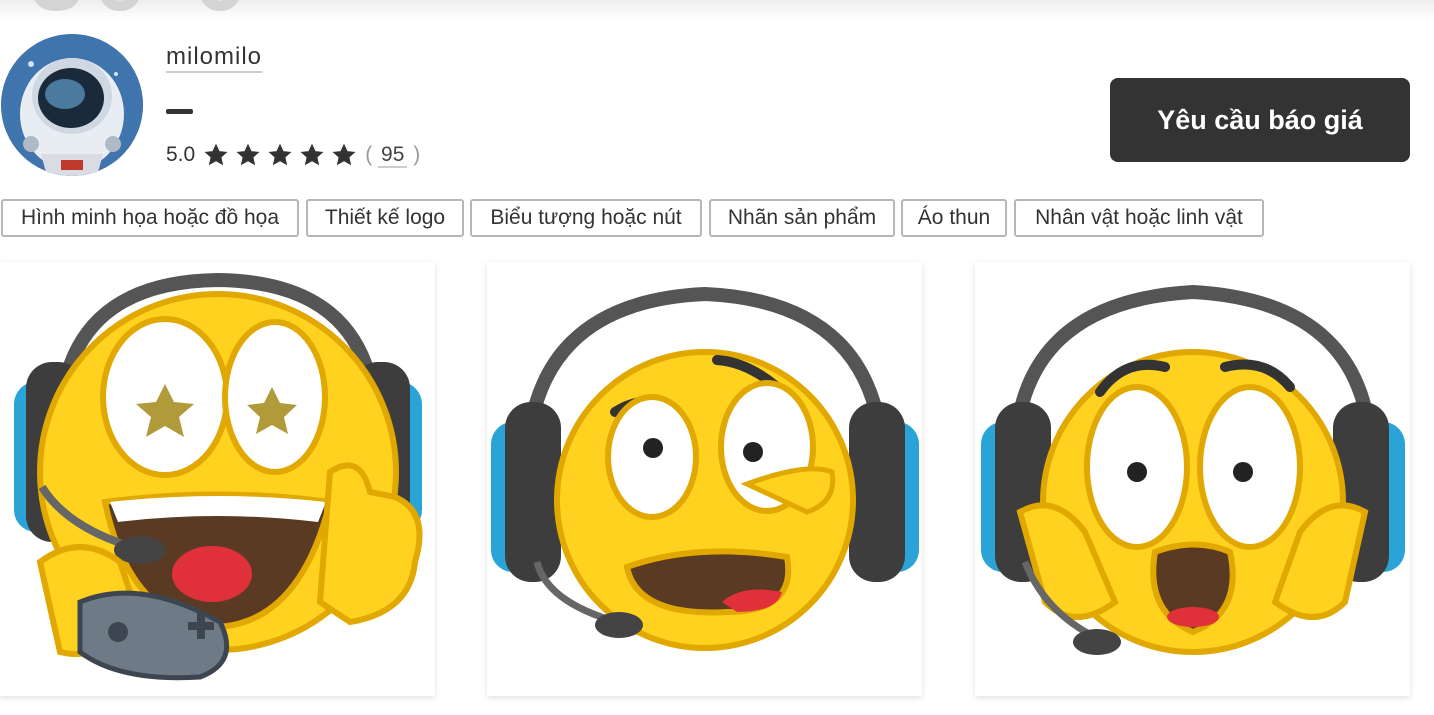  Describe the element at coordinates (150, 218) in the screenshot. I see `tag-illustration: Hình minh họa hoặc đồ họa` at that location.